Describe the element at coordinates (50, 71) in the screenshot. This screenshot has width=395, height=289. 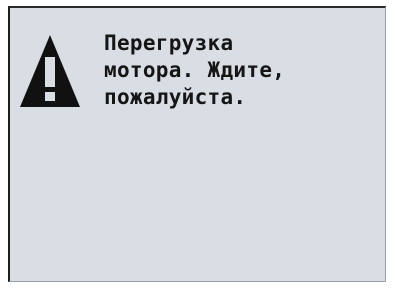
I see `warning-icon` at that location.